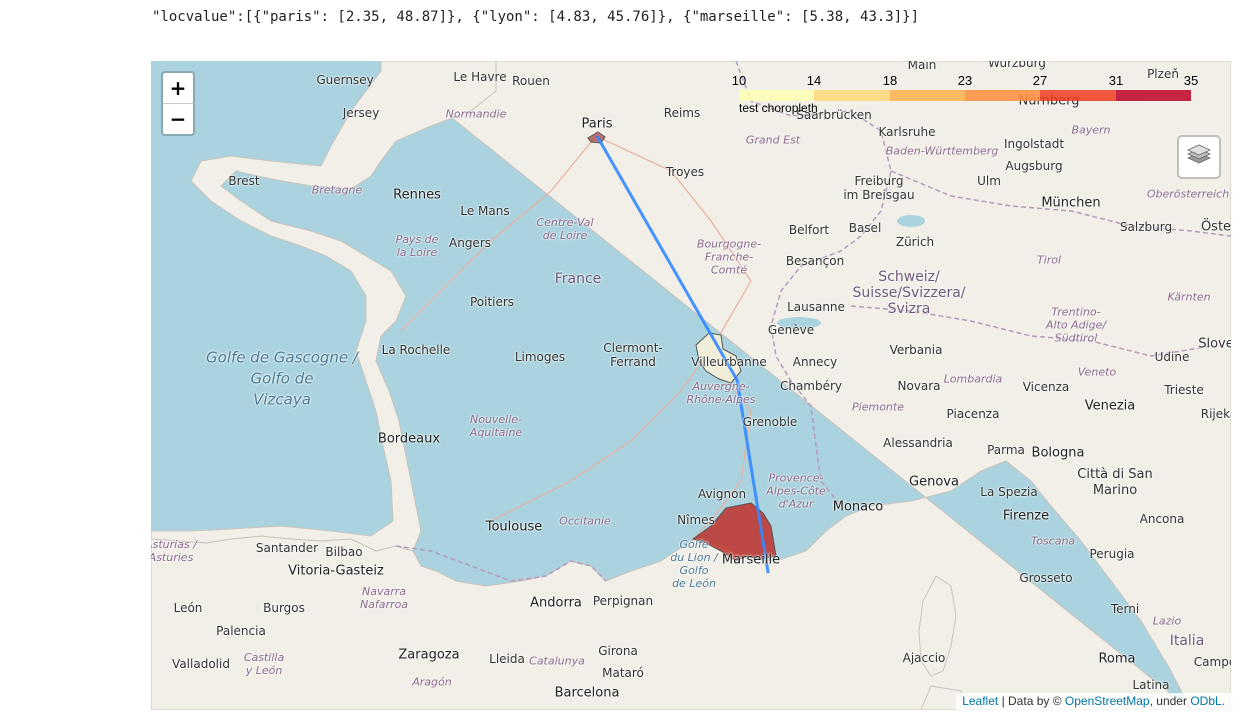  I want to click on lake-geneva, so click(799, 323).